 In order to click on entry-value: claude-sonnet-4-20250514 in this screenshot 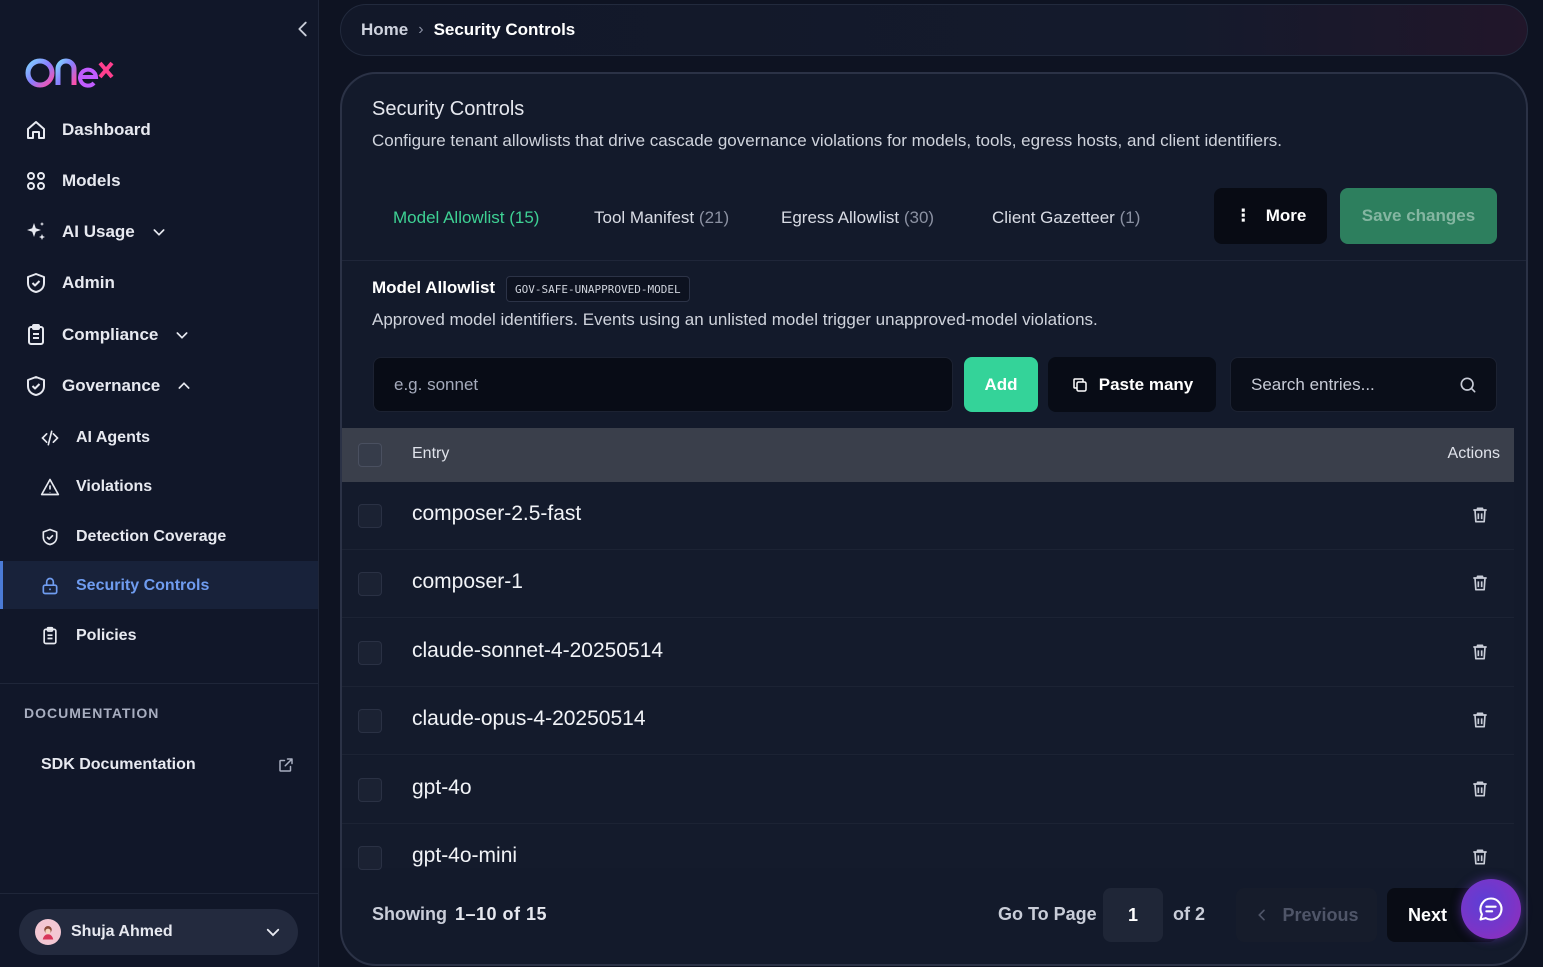, I will do `click(538, 650)`.